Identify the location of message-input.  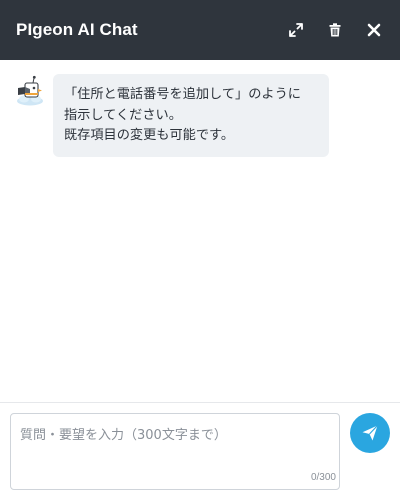
(175, 451).